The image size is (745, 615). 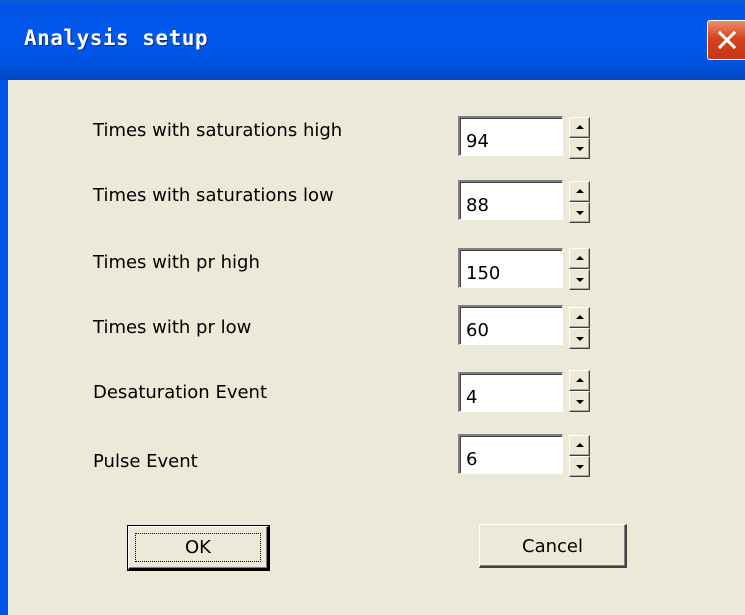 I want to click on pr-low-spinner, so click(x=579, y=328).